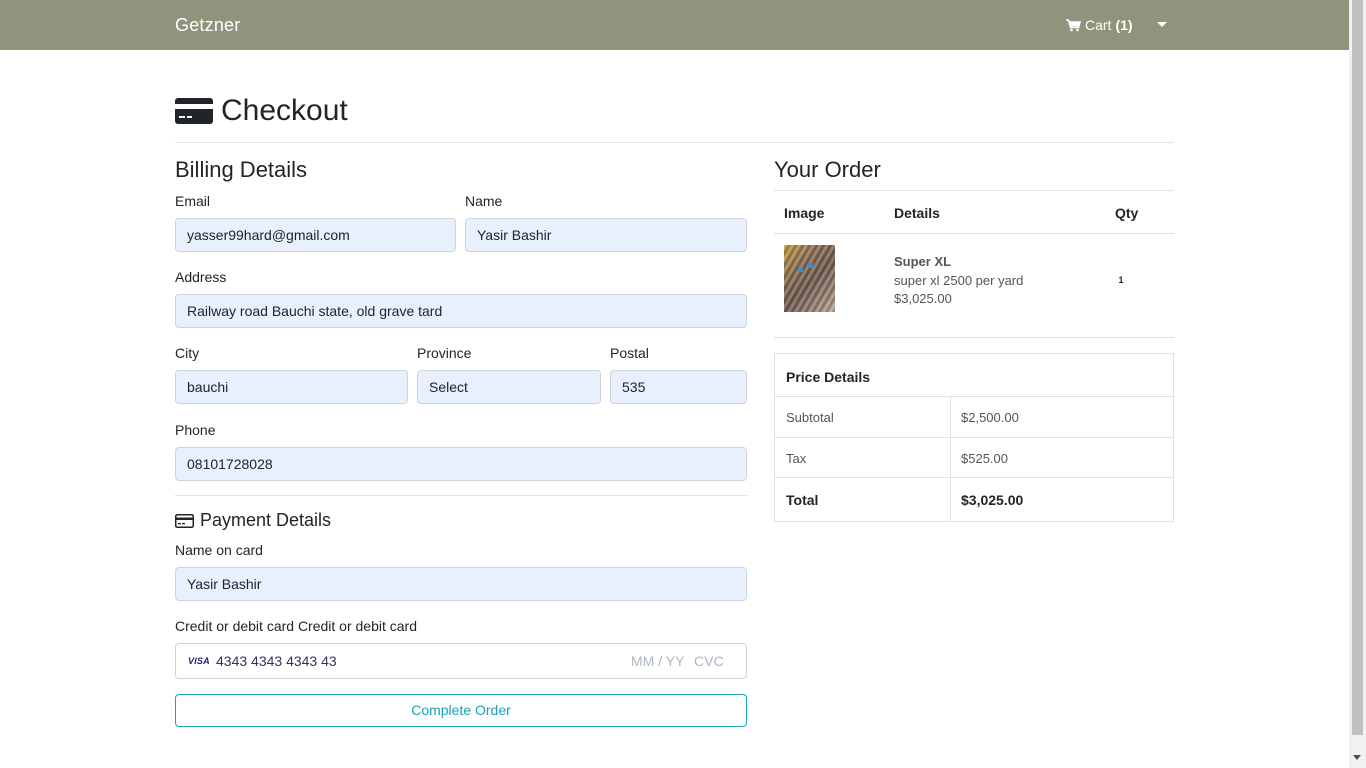 The height and width of the screenshot is (768, 1366). Describe the element at coordinates (1073, 24) in the screenshot. I see `shopping-cart-icon` at that location.